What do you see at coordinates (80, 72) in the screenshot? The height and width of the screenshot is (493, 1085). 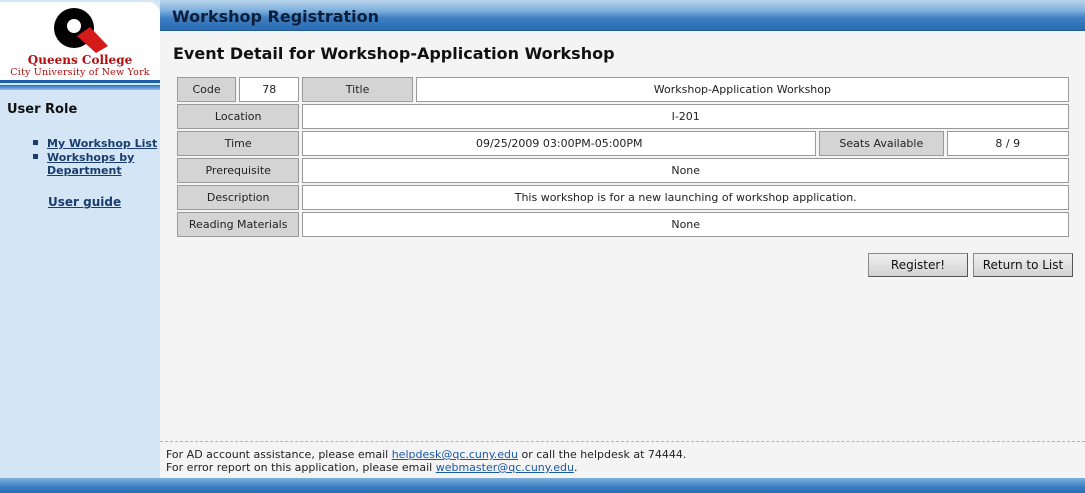 I see `logo-subtitle: City University of New York` at bounding box center [80, 72].